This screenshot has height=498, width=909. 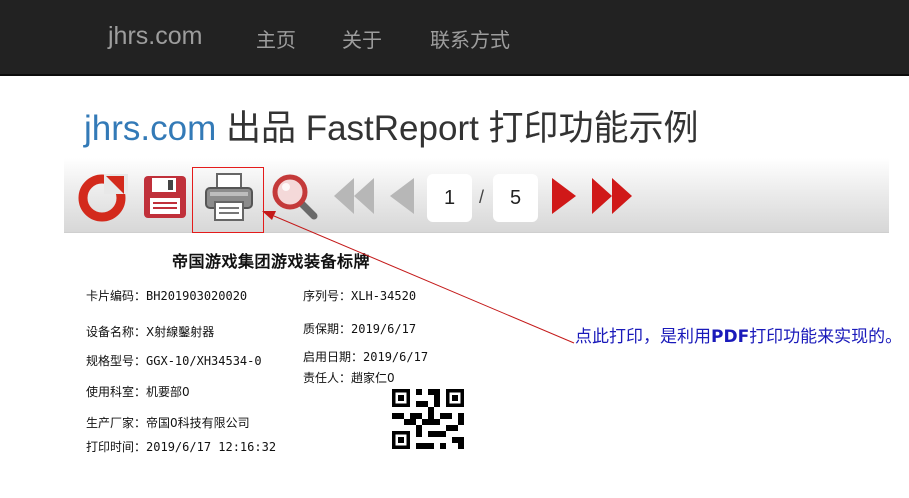 I want to click on field-maker-value: 帝国0科技有限公司, so click(x=198, y=423).